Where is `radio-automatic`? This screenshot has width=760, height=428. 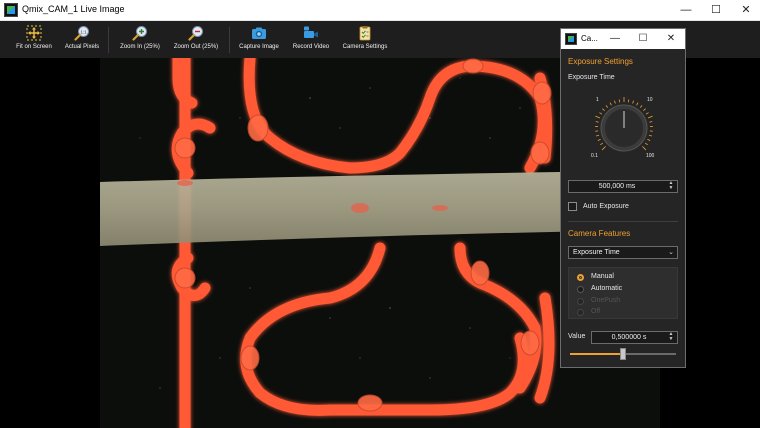
radio-automatic is located at coordinates (580, 289).